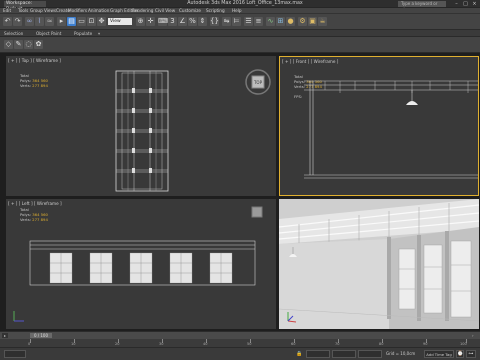  Describe the element at coordinates (258, 21) in the screenshot. I see `layer-explorer-icon: ≡` at that location.